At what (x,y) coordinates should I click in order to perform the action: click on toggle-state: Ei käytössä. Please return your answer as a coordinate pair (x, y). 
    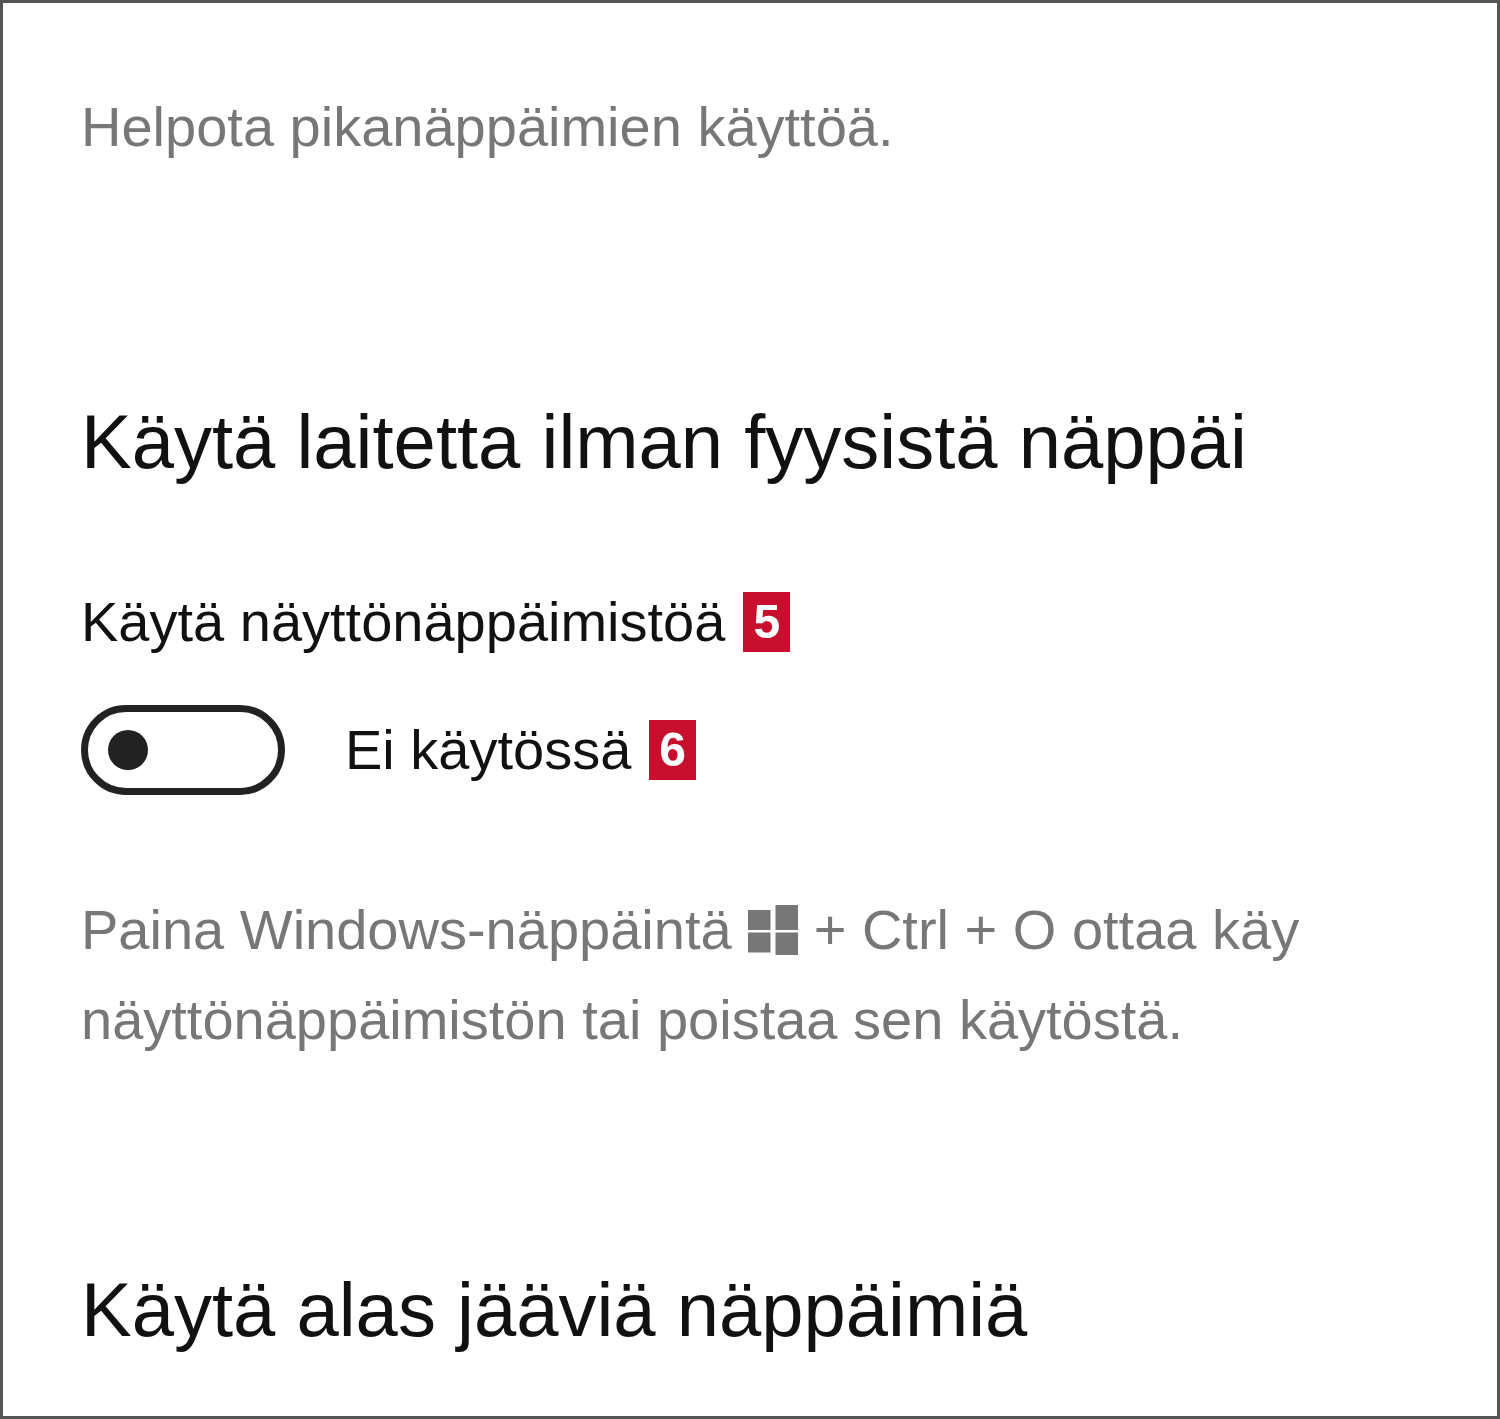
    Looking at the image, I should click on (488, 750).